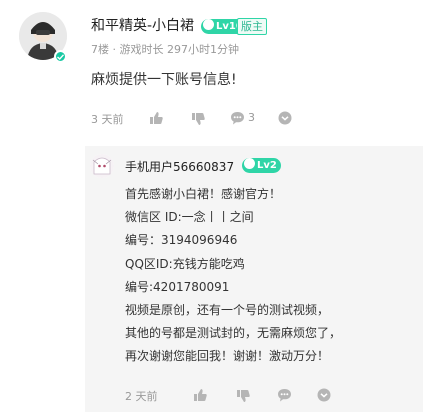 The width and height of the screenshot is (423, 412). What do you see at coordinates (179, 49) in the screenshot?
I see `play-time: 游戏时长 297小时1分钟` at bounding box center [179, 49].